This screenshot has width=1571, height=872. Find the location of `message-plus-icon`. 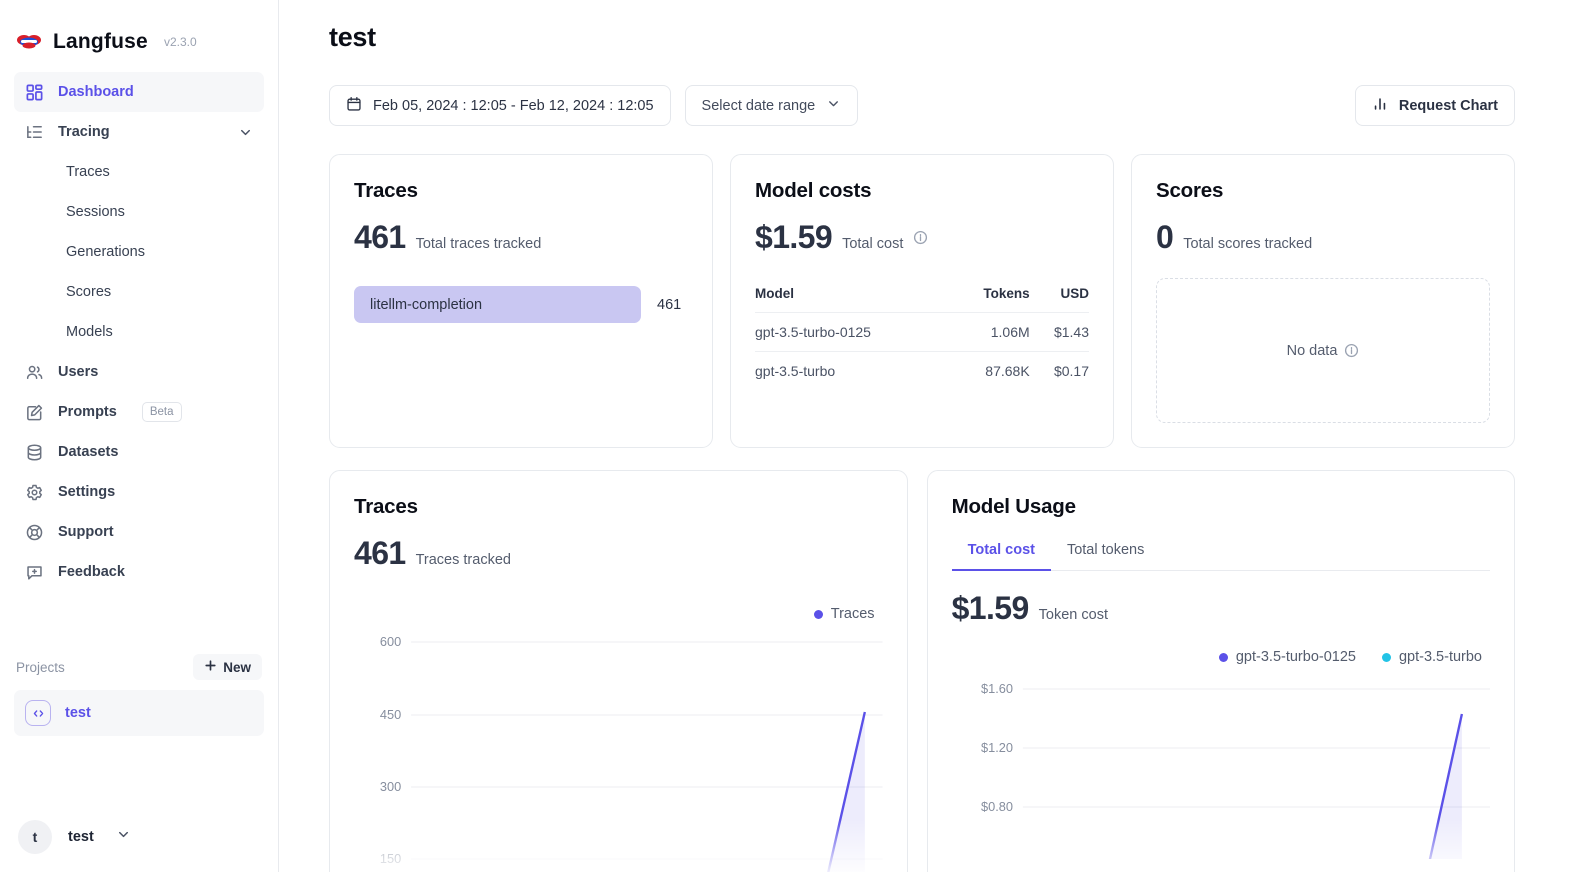

message-plus-icon is located at coordinates (34, 572).